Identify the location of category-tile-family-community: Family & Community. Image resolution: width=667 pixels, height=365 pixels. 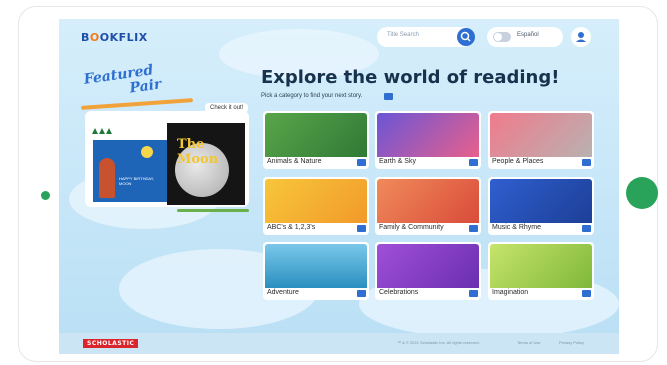
(428, 206).